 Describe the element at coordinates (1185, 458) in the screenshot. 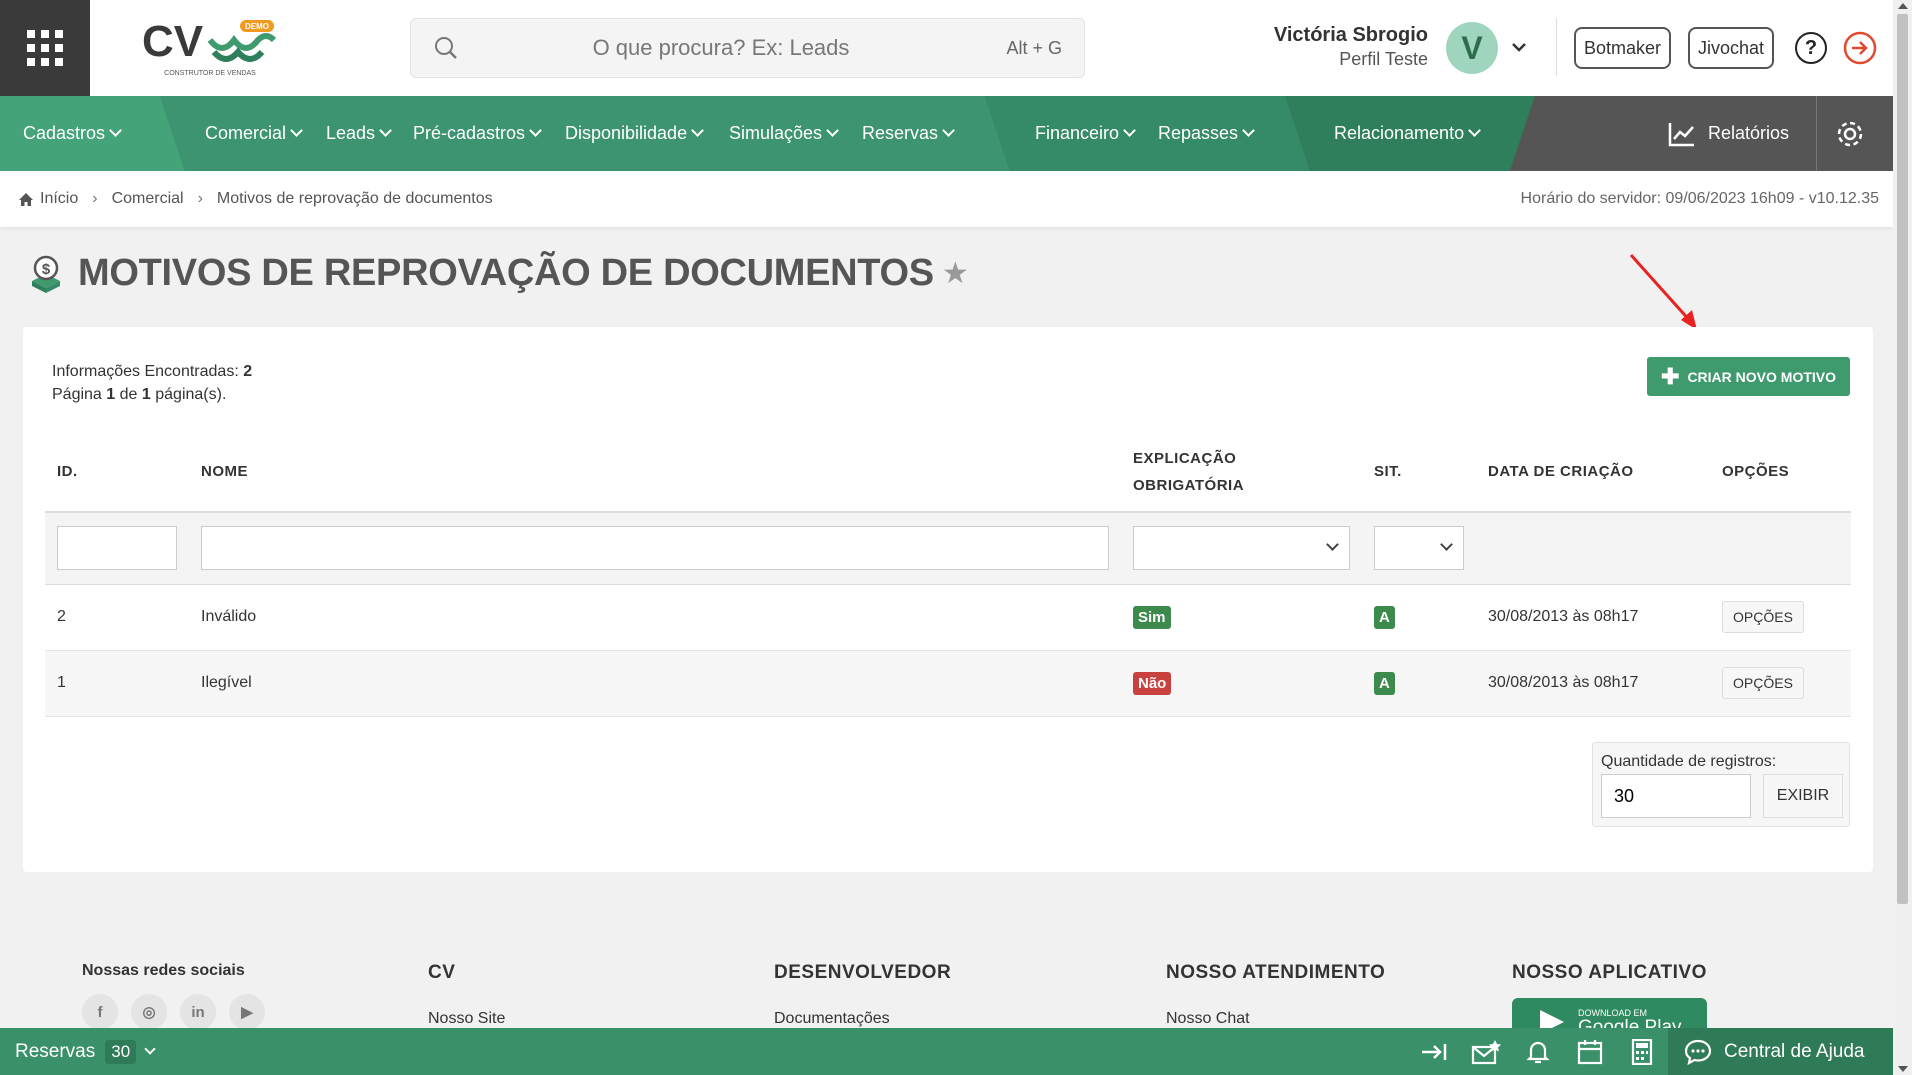

I see `column-header-explanation-line1: EXPLICAÇÃO` at that location.